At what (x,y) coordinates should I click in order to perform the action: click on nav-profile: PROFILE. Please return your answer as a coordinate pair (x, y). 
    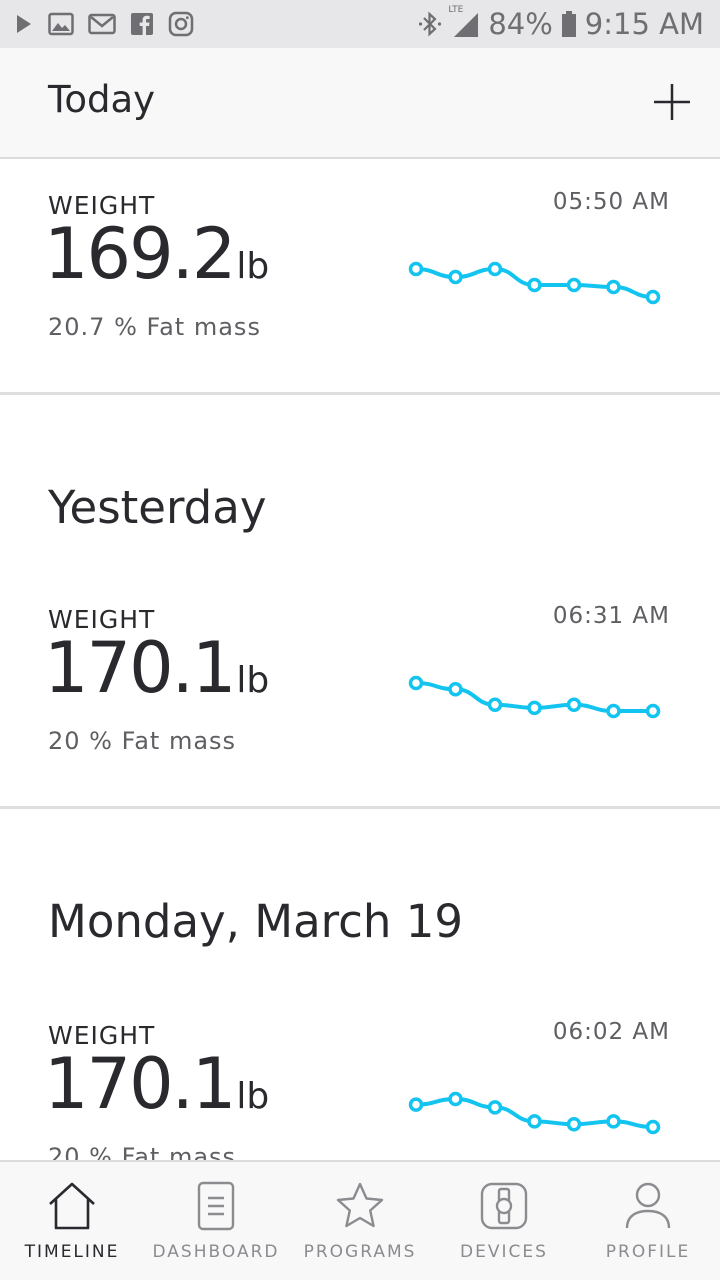
    Looking at the image, I should click on (648, 1221).